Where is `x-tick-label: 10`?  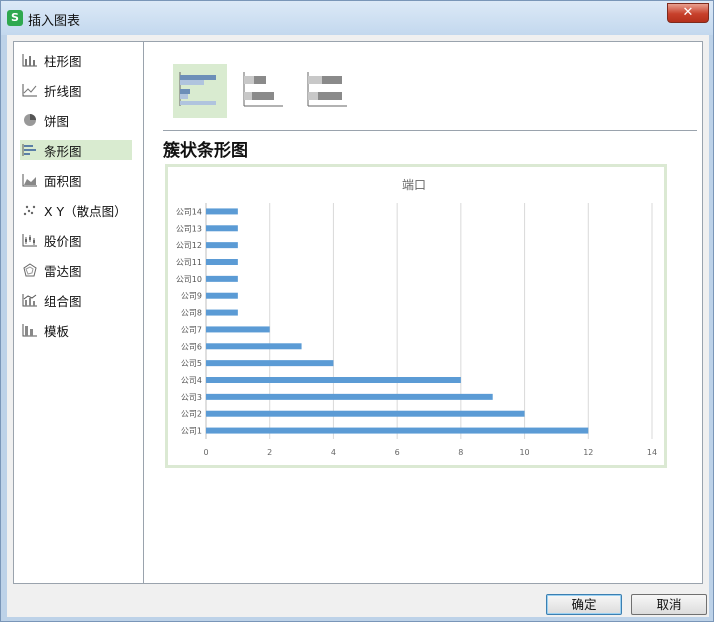
x-tick-label: 10 is located at coordinates (524, 452).